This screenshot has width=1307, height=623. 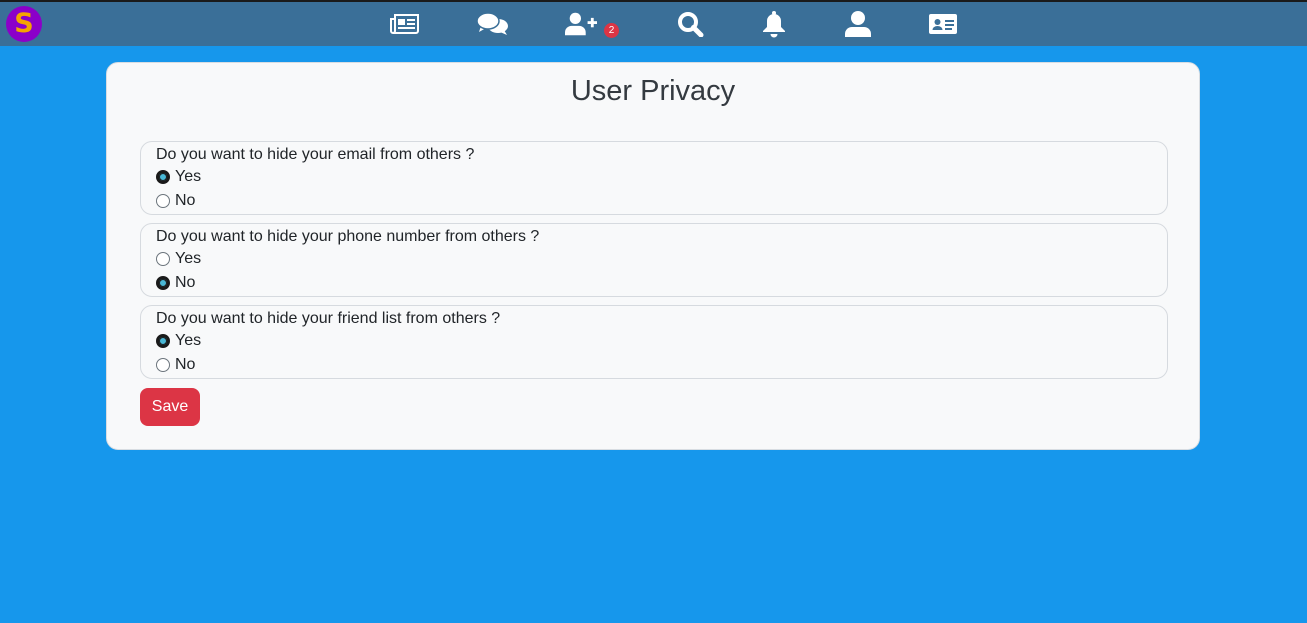 What do you see at coordinates (774, 24) in the screenshot?
I see `bell-icon` at bounding box center [774, 24].